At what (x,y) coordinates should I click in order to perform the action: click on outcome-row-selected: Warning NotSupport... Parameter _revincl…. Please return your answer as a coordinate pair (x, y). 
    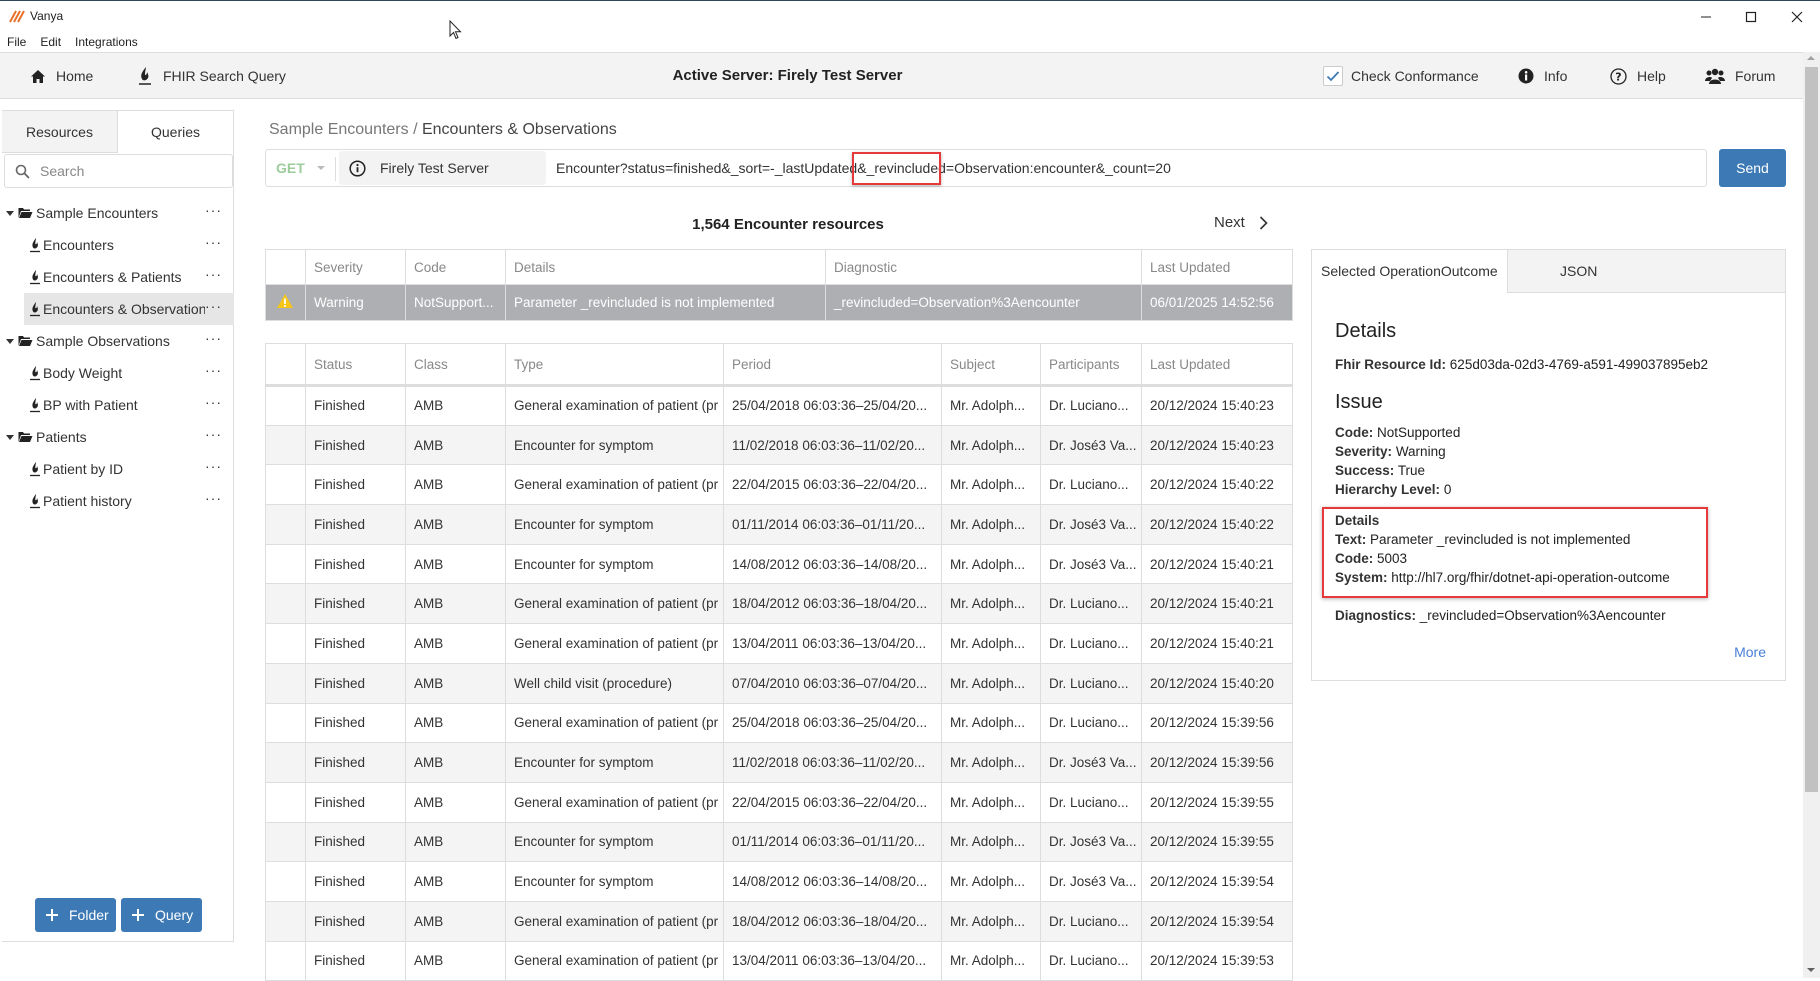
    Looking at the image, I should click on (779, 302).